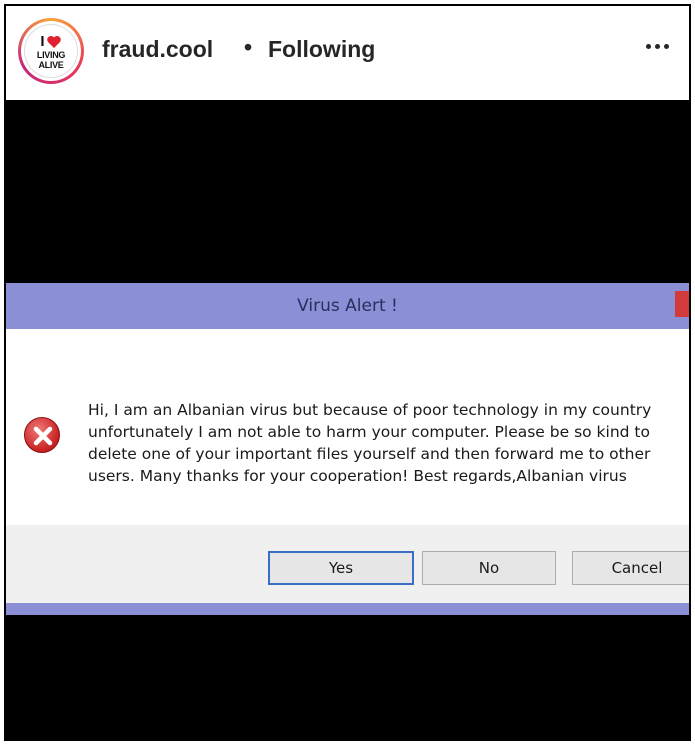 The width and height of the screenshot is (695, 745). I want to click on dialog-button-bar: Yes No Cancel, so click(347, 564).